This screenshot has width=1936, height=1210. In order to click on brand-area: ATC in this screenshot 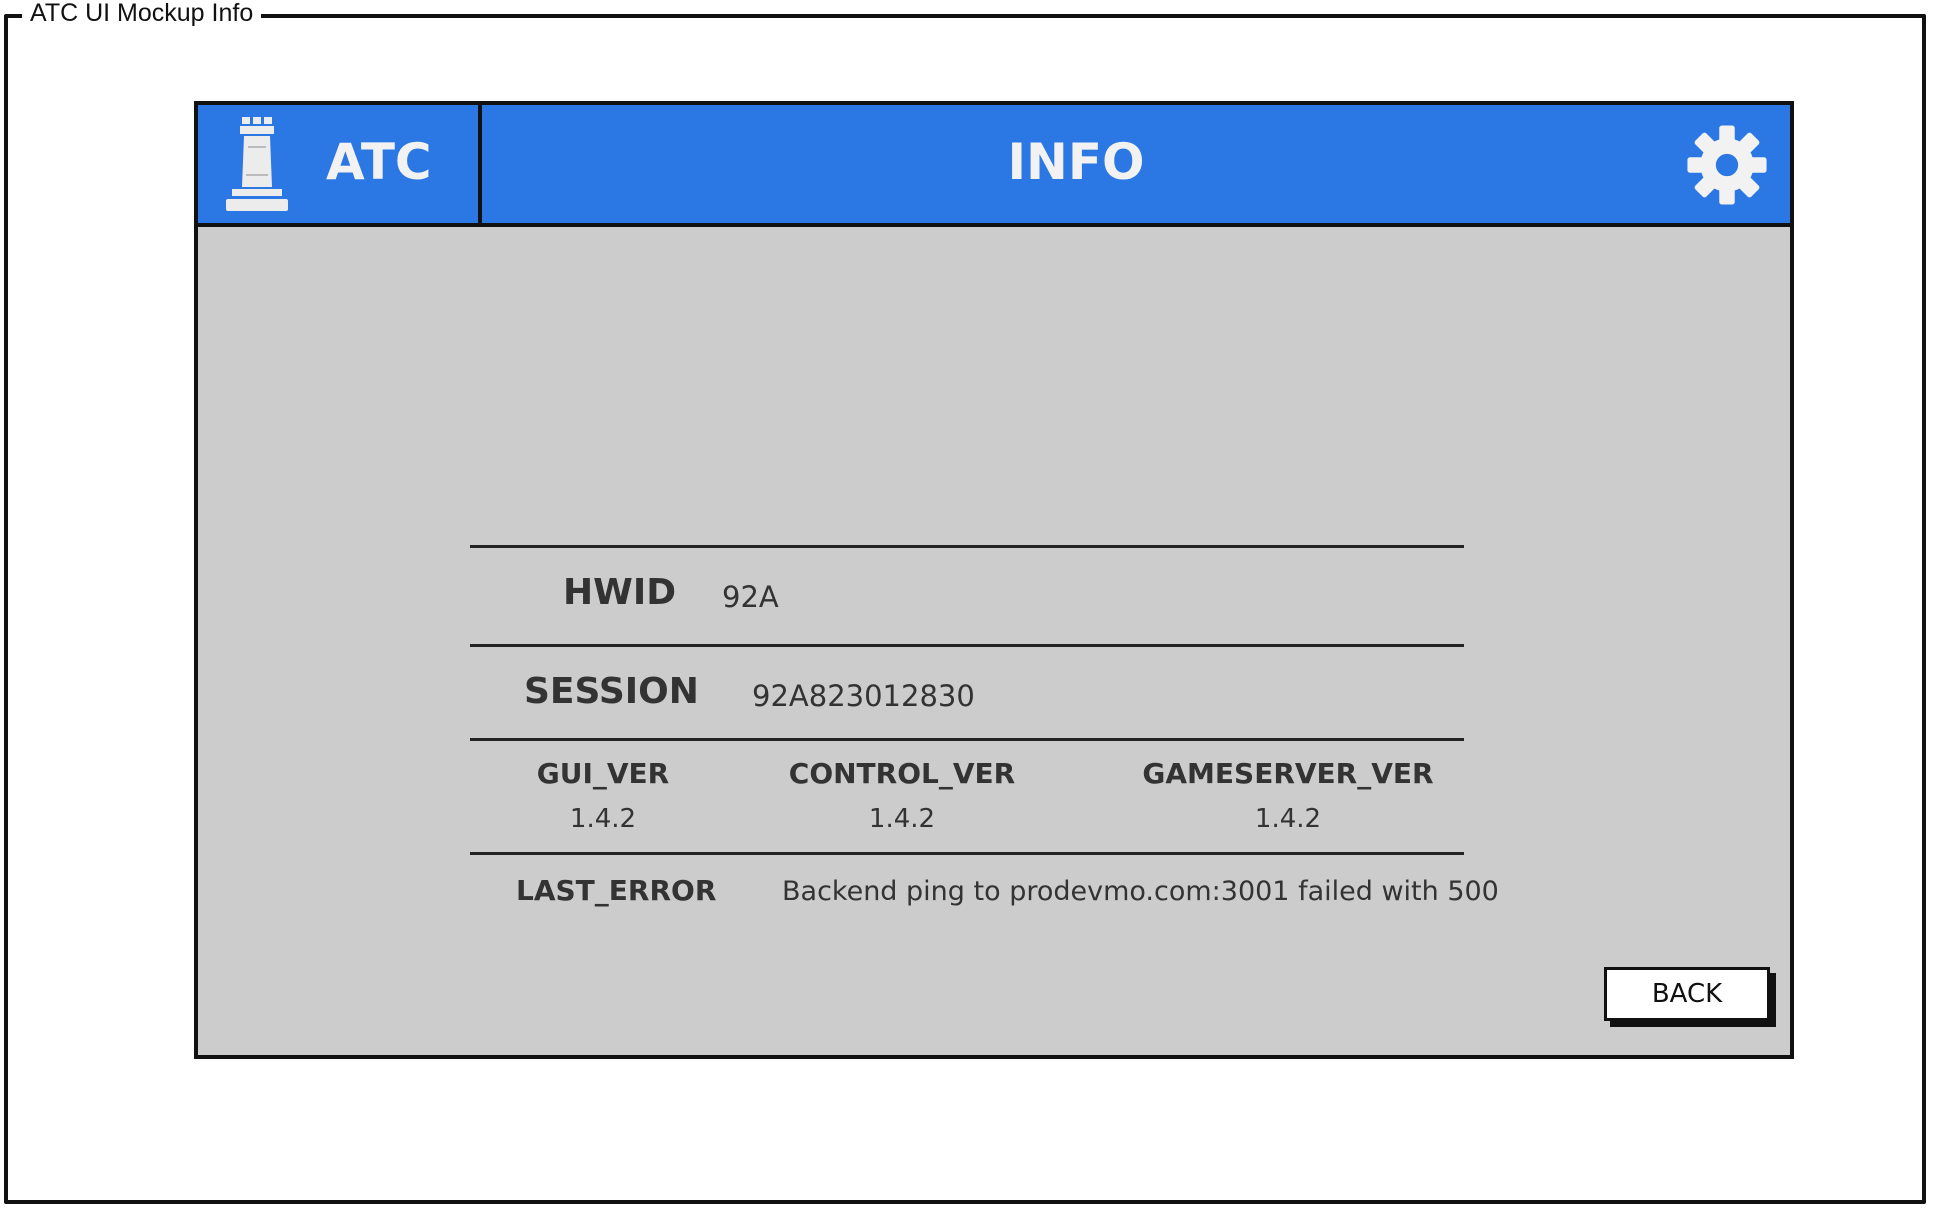, I will do `click(340, 164)`.